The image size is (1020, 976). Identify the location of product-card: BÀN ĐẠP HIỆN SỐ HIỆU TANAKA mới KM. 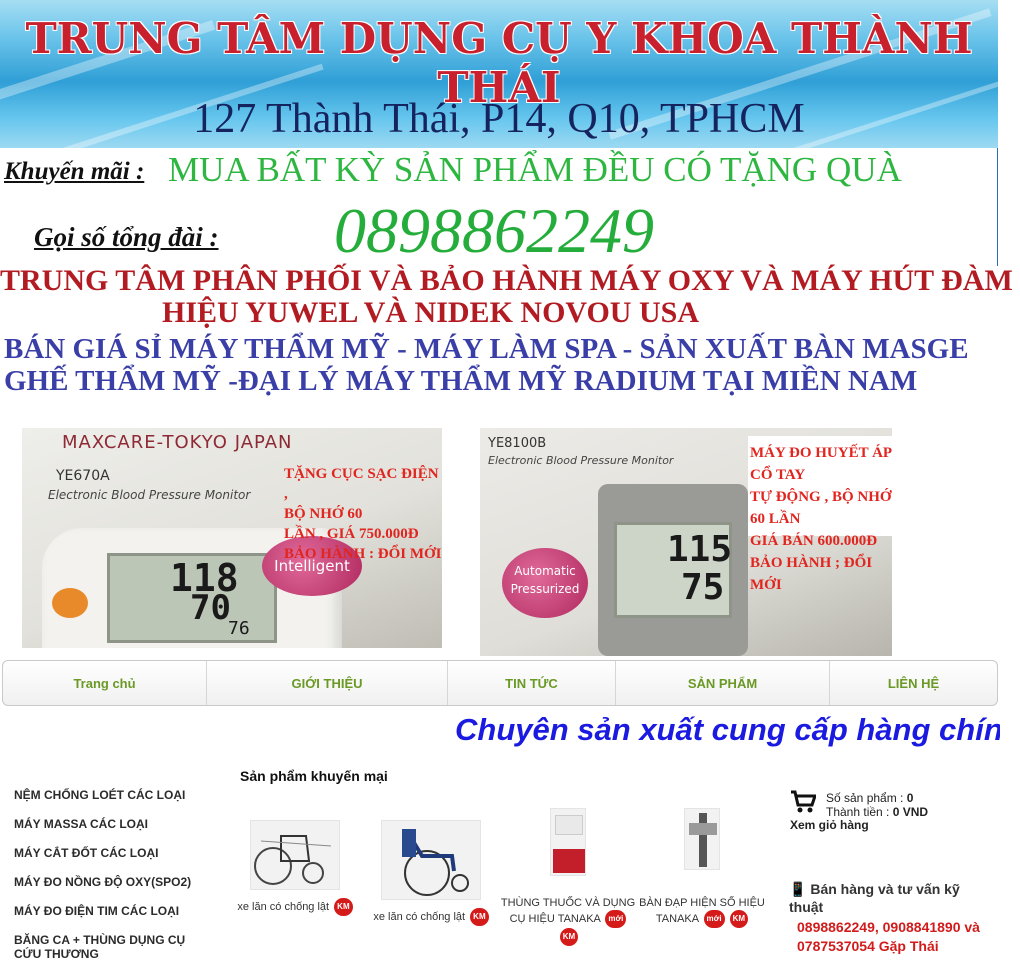
(702, 868).